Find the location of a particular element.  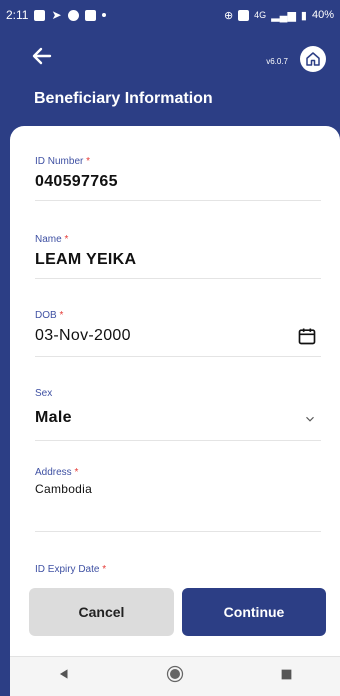

dob-label: DOB is located at coordinates (46, 315).